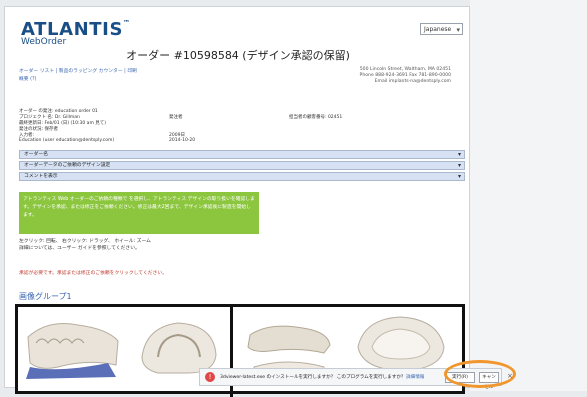 This screenshot has height=397, width=587. I want to click on section-design-settings: オーダーデータのご依頼のデザイン設定 ▾, so click(242, 165).